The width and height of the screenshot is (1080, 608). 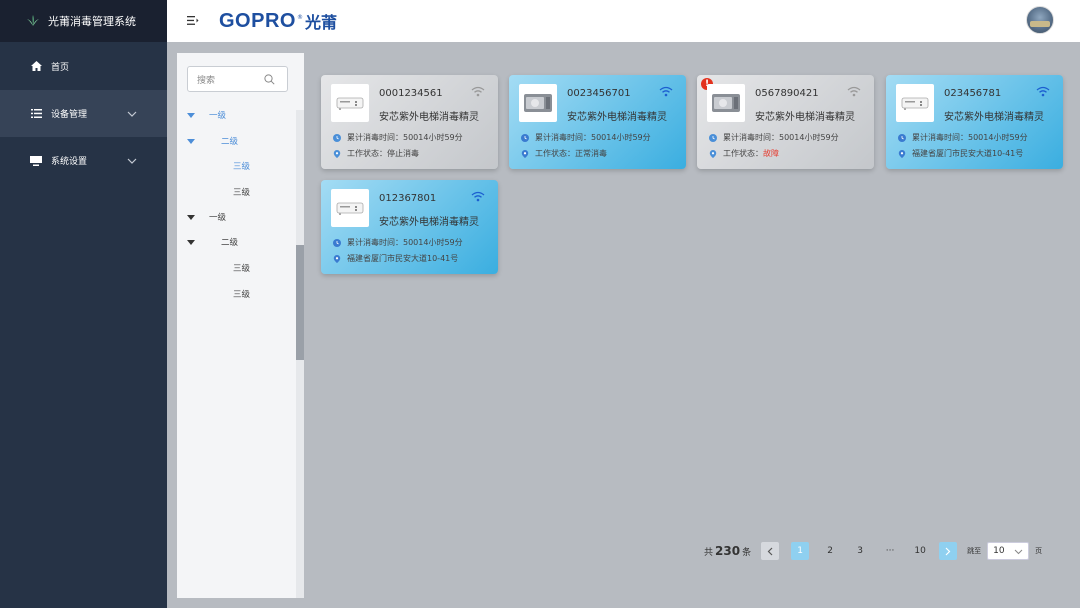 What do you see at coordinates (269, 79) in the screenshot?
I see `search-icon` at bounding box center [269, 79].